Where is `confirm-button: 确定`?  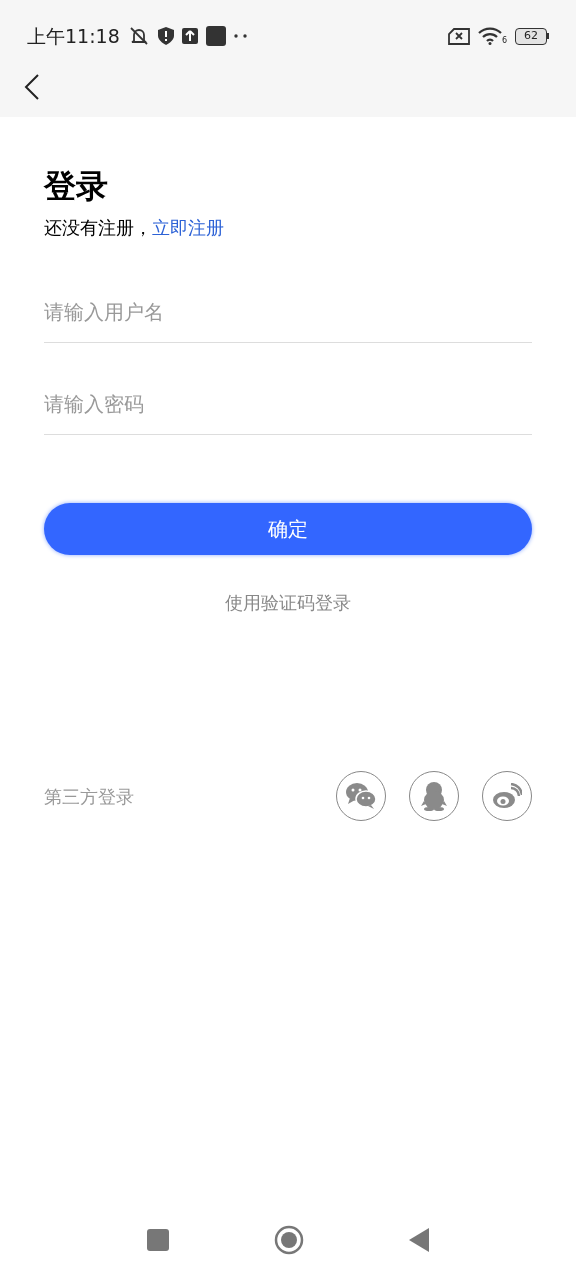
confirm-button: 确定 is located at coordinates (288, 529).